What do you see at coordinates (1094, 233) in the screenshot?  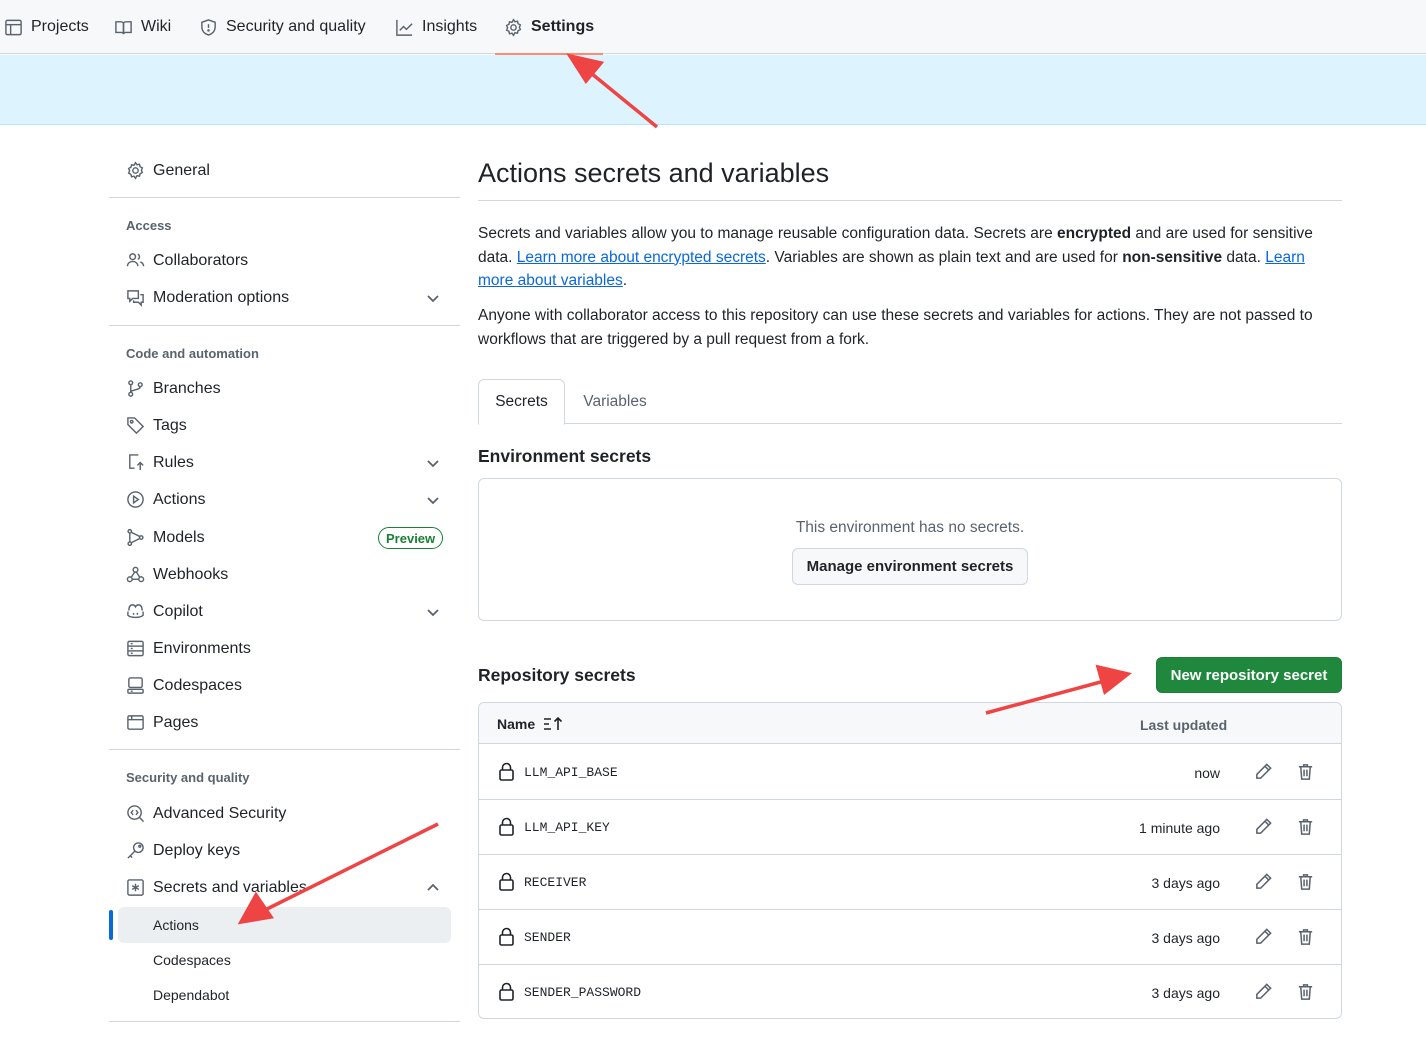 I see `emphasis: encrypted` at bounding box center [1094, 233].